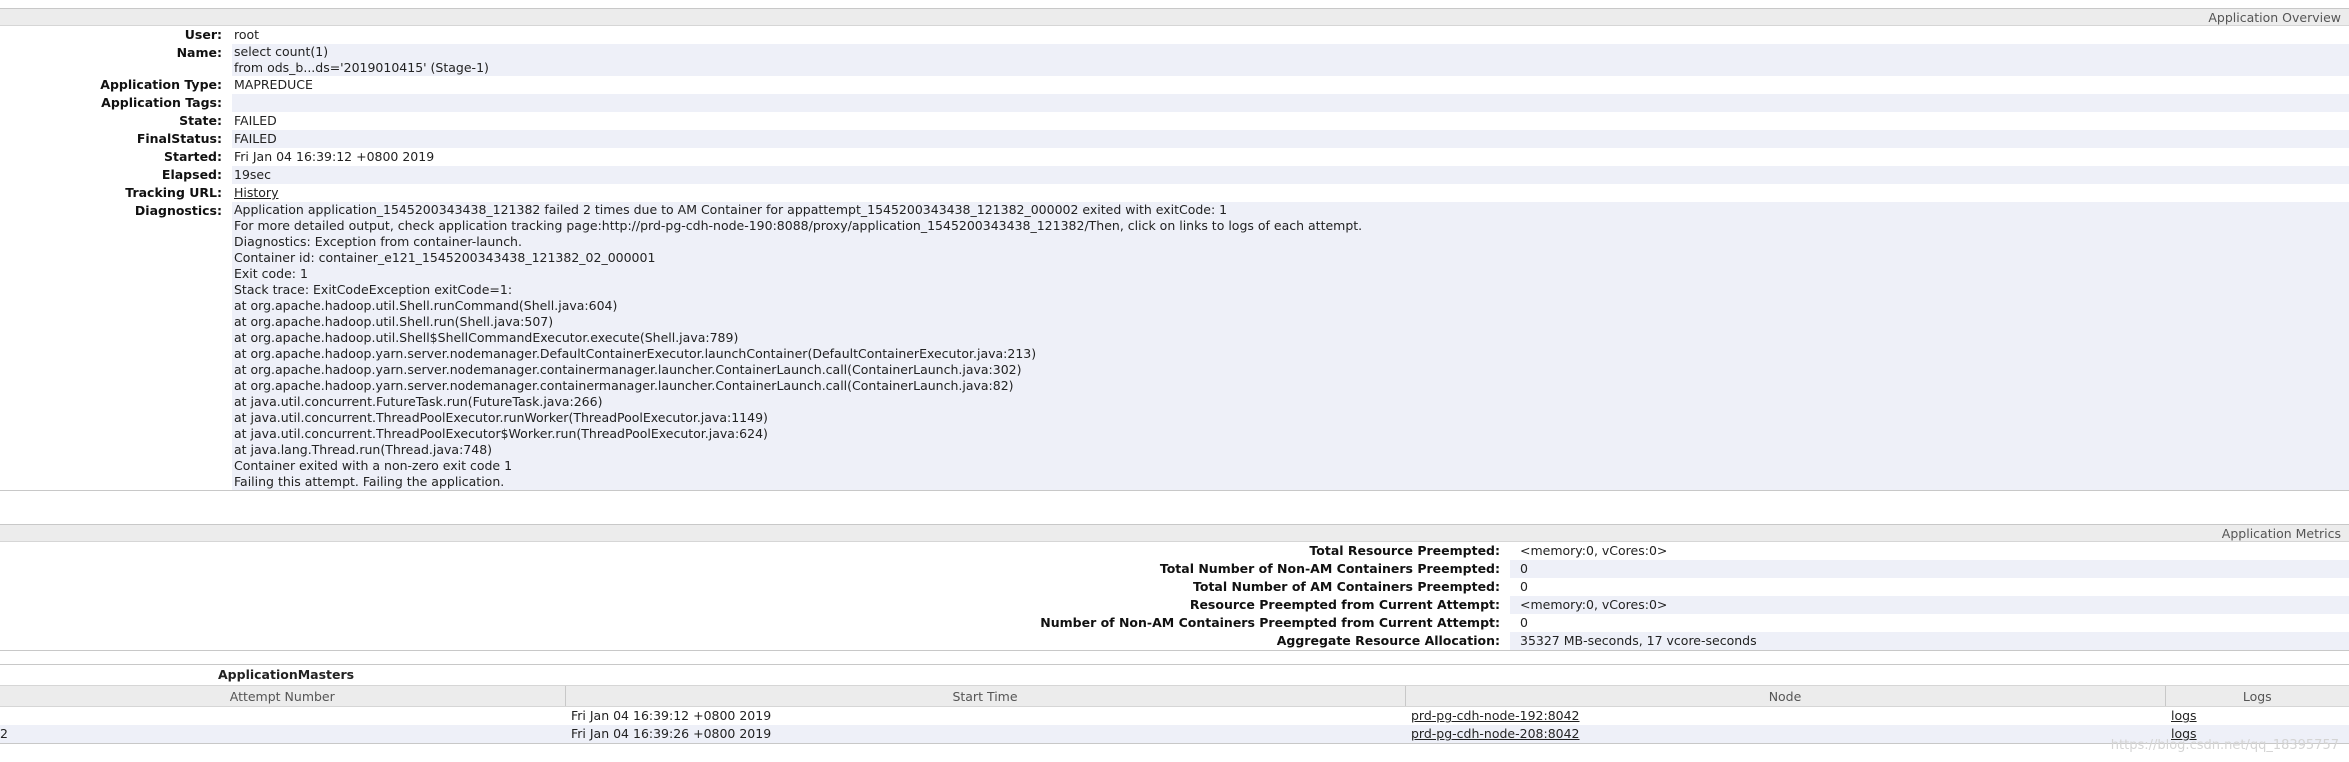 Image resolution: width=2349 pixels, height=762 pixels. I want to click on metric-label: Total Number of AM Containers Preempted:, so click(1346, 586).